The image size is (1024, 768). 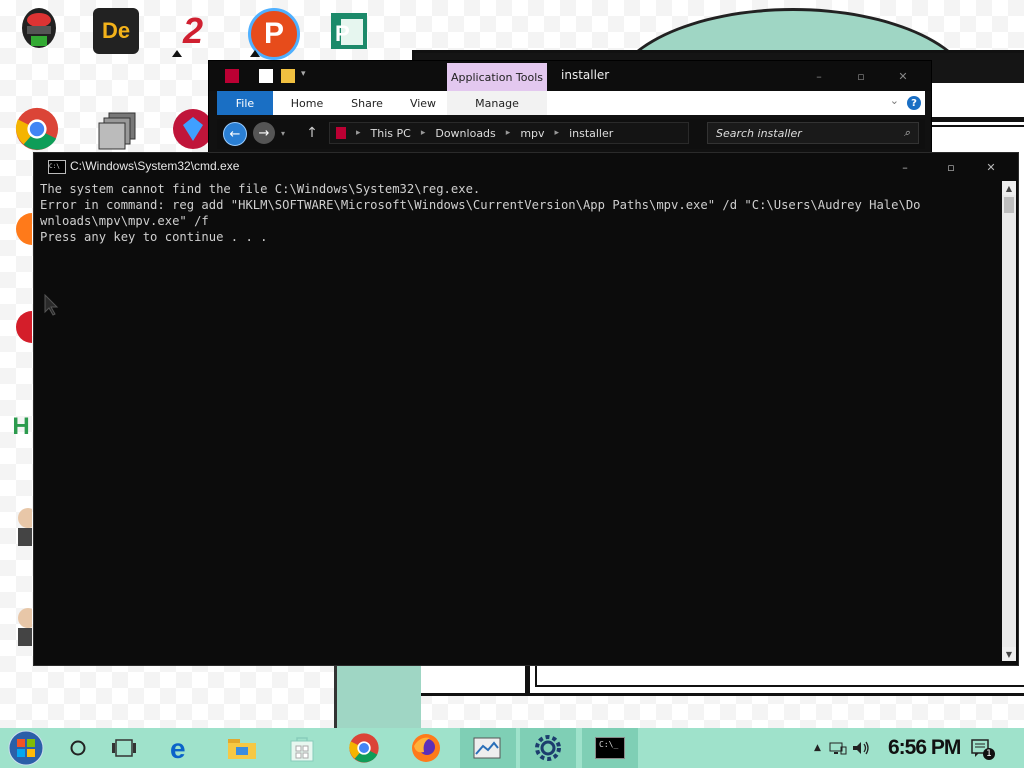 I want to click on store-bag-icon, so click(x=302, y=749).